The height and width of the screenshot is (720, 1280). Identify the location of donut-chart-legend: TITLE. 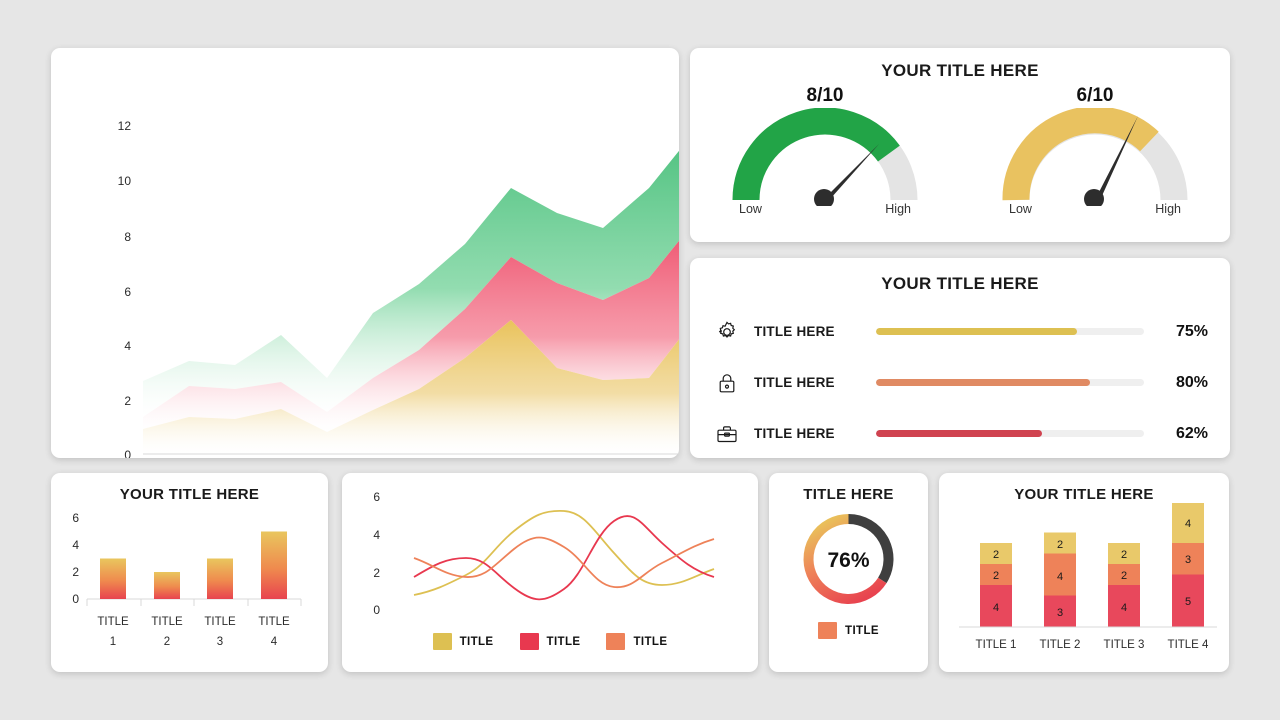
(848, 630).